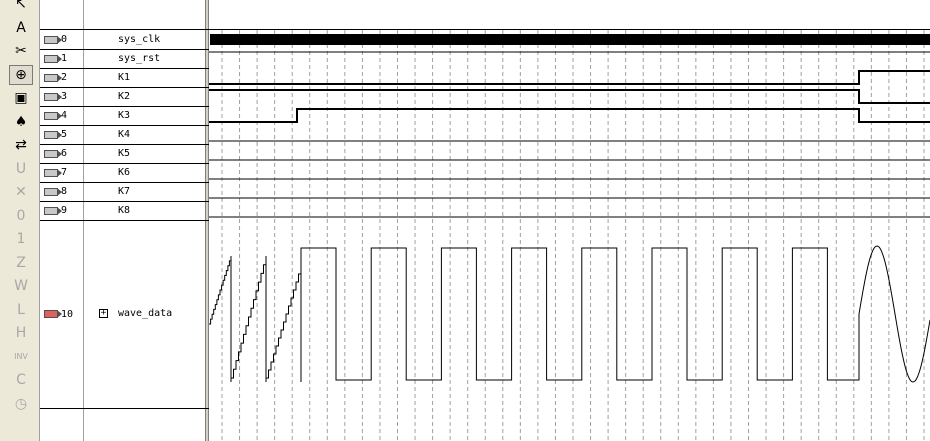  I want to click on waveform-toolbar: ↖ A ✂ ⊕ ▣ ♠ ⇄ U ✕ 0 1 Z W L H INV C ◷, so click(20, 220).